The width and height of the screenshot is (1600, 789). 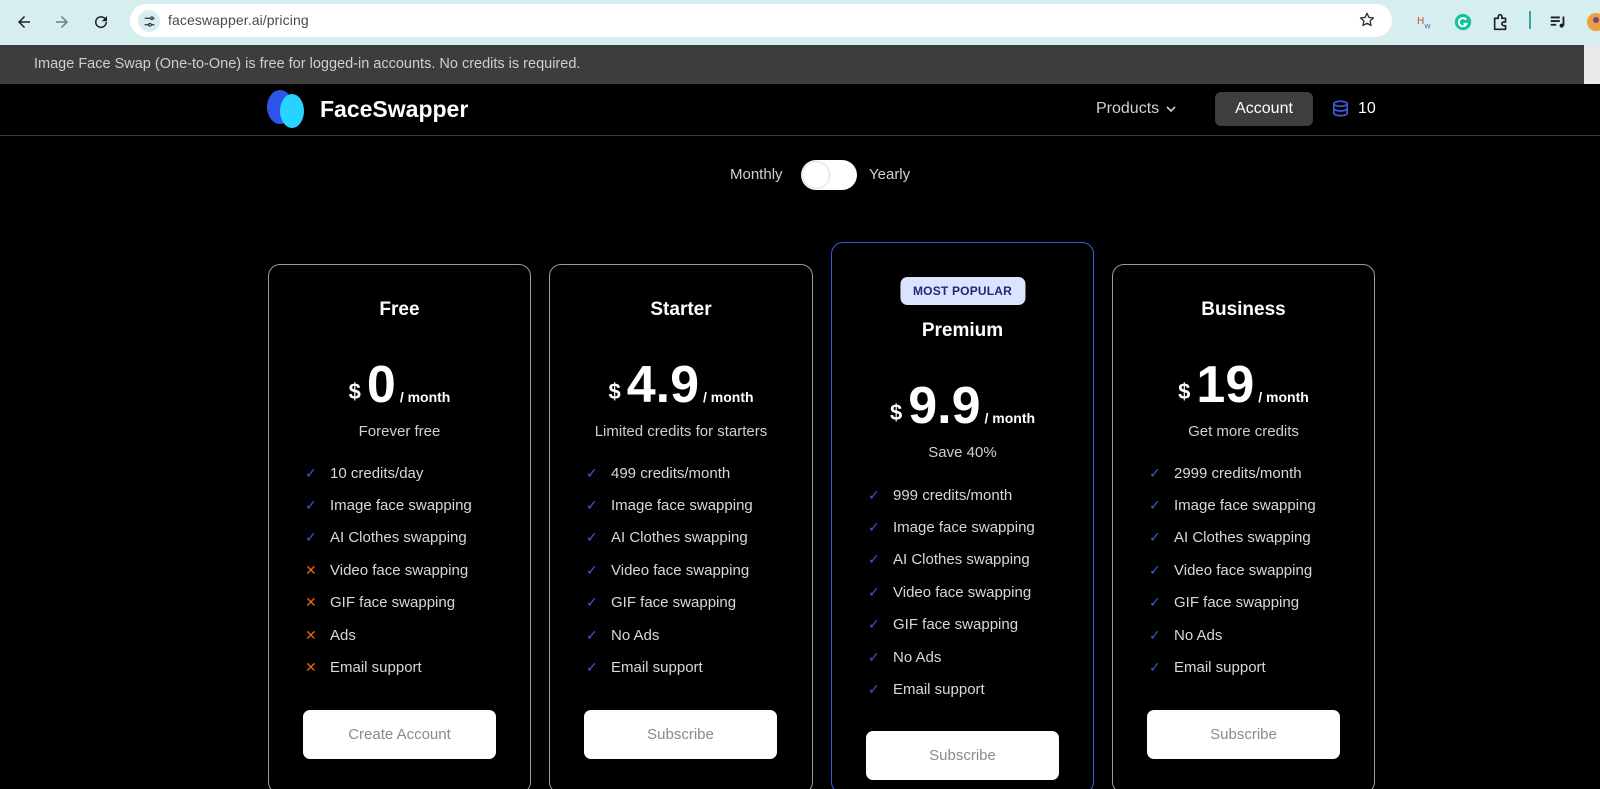 What do you see at coordinates (761, 20) in the screenshot?
I see `address-bar: faceswapper.ai/pricing` at bounding box center [761, 20].